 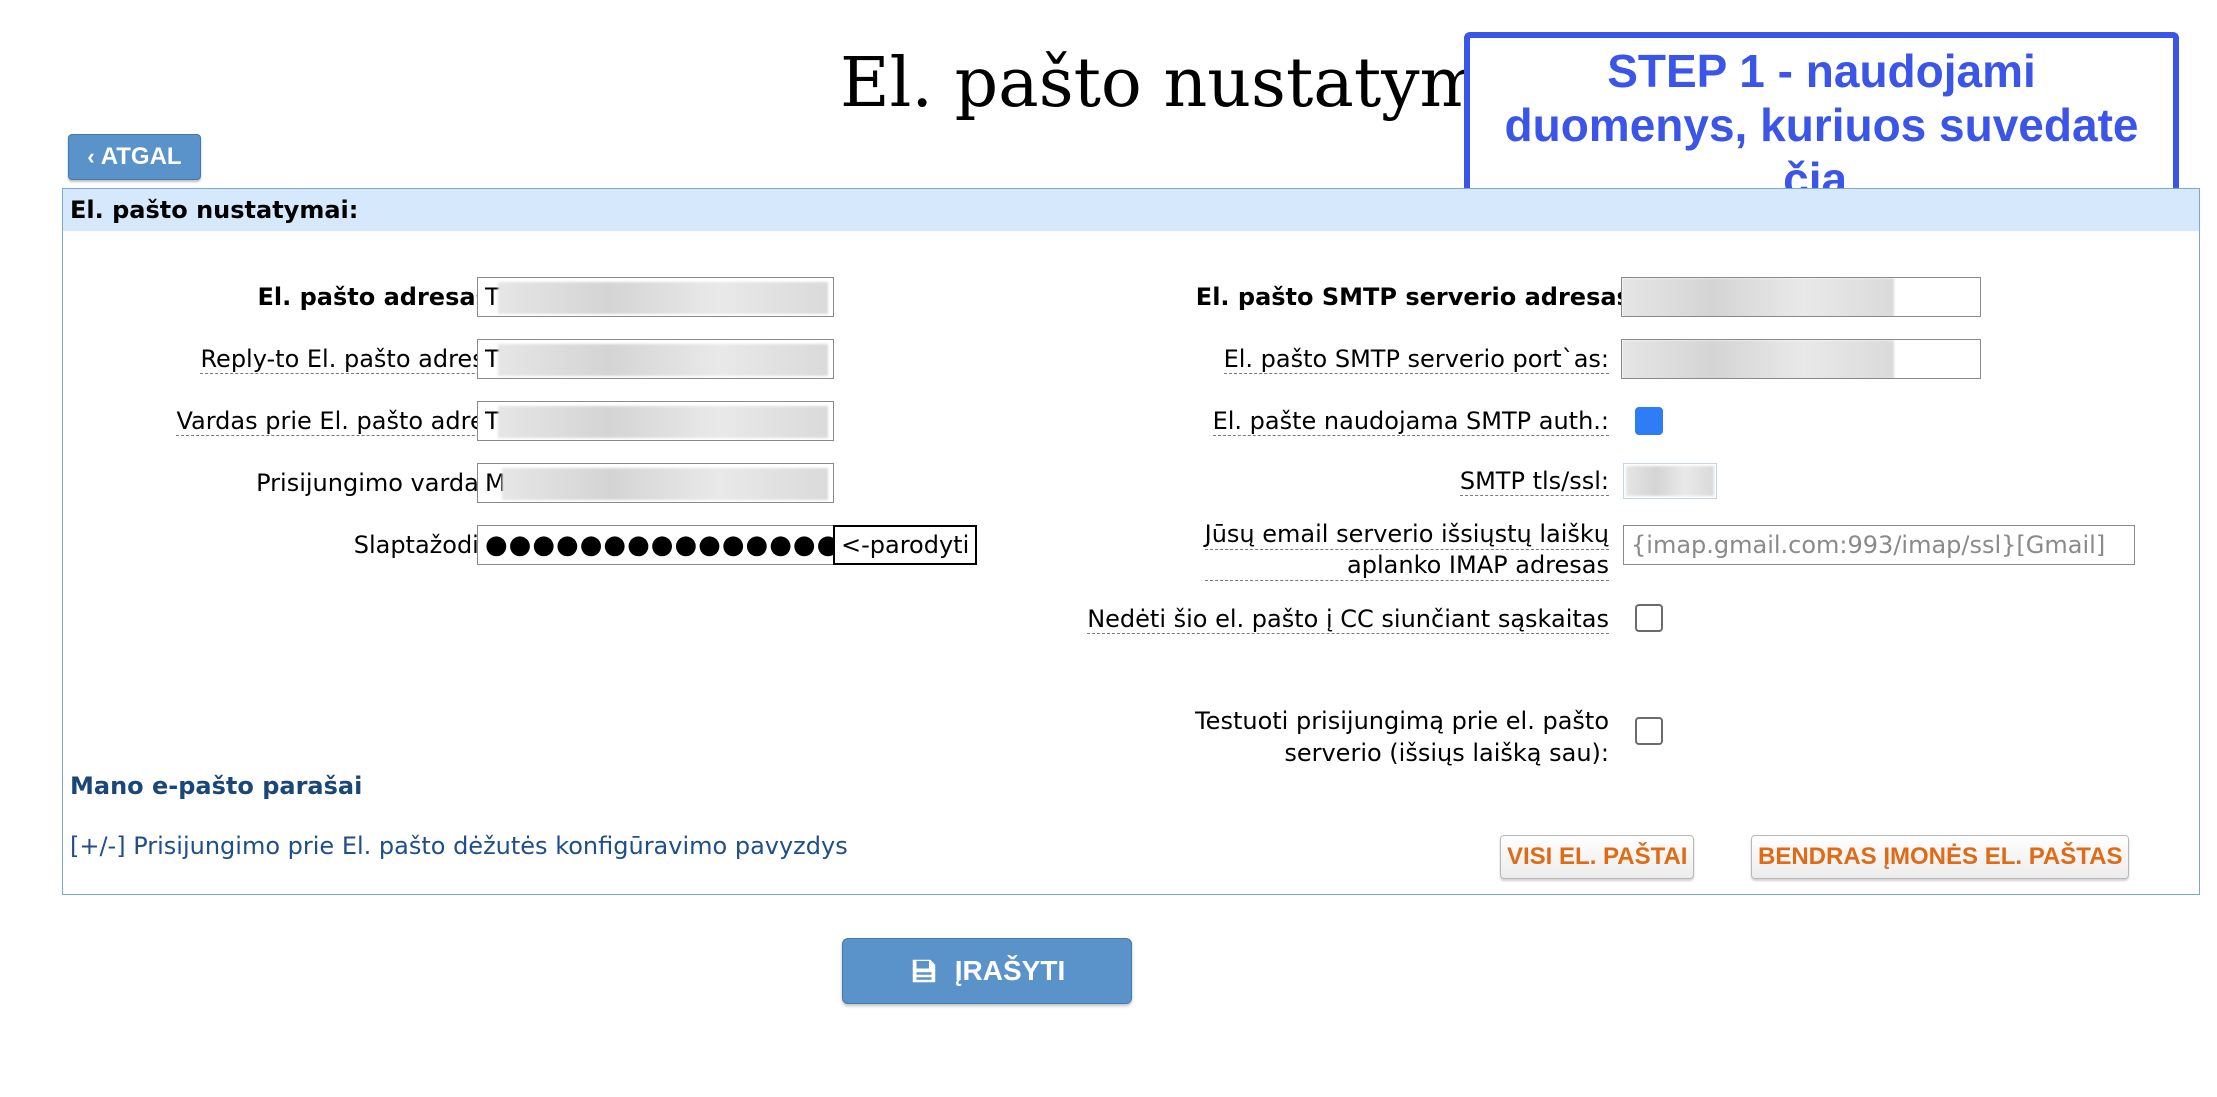 I want to click on show-password-button: <-parodyti, so click(x=905, y=545).